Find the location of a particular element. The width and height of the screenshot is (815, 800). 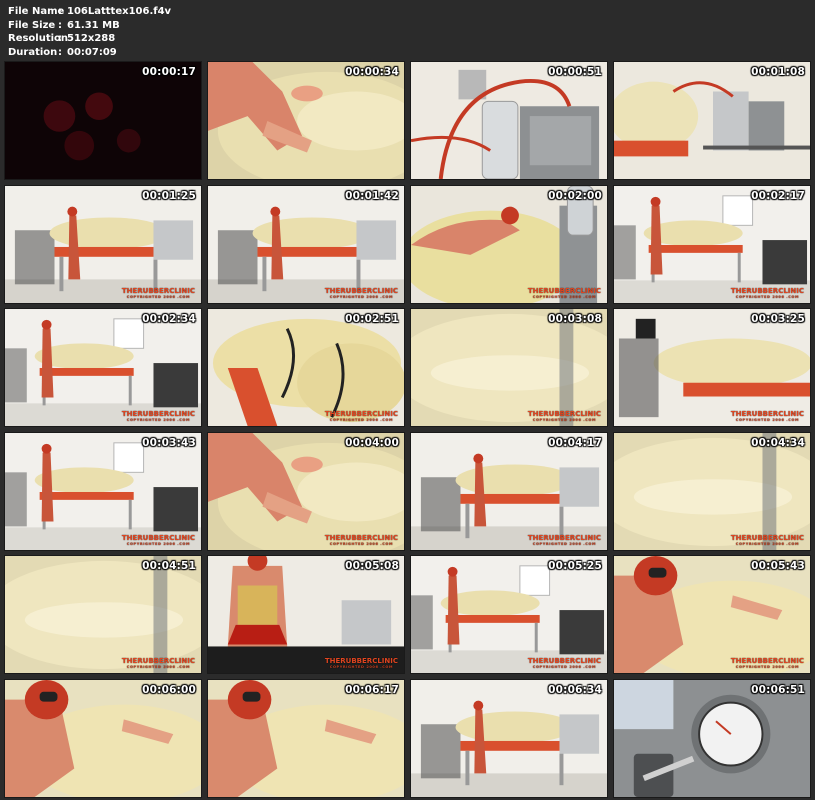

video-thumbnail: 00:06:17 is located at coordinates (306, 738).